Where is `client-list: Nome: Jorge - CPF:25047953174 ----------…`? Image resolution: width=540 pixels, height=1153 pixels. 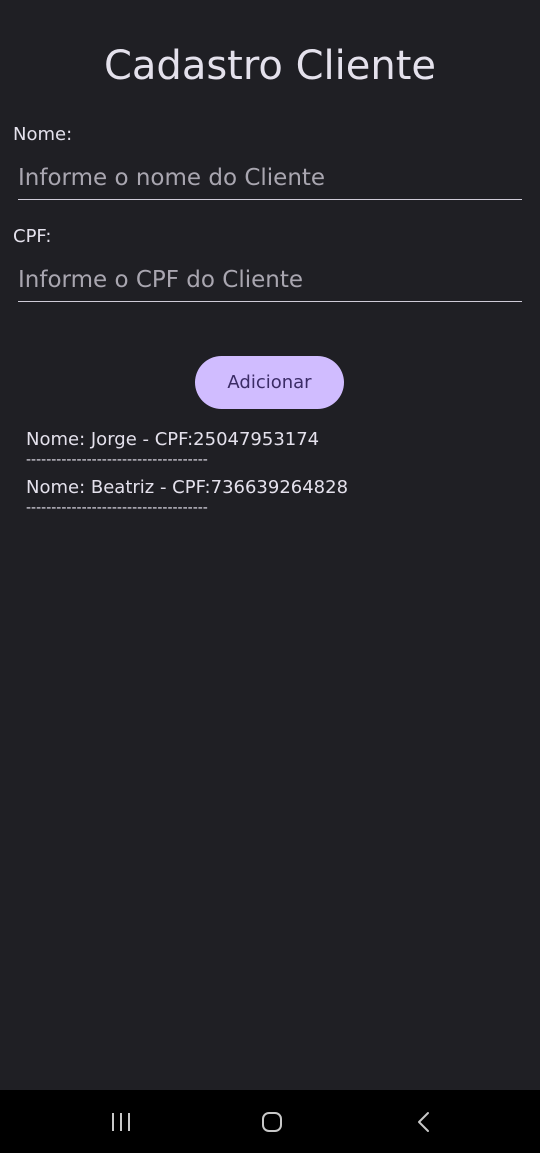
client-list: Nome: Jorge - CPF:25047953174 ----------… is located at coordinates (266, 476).